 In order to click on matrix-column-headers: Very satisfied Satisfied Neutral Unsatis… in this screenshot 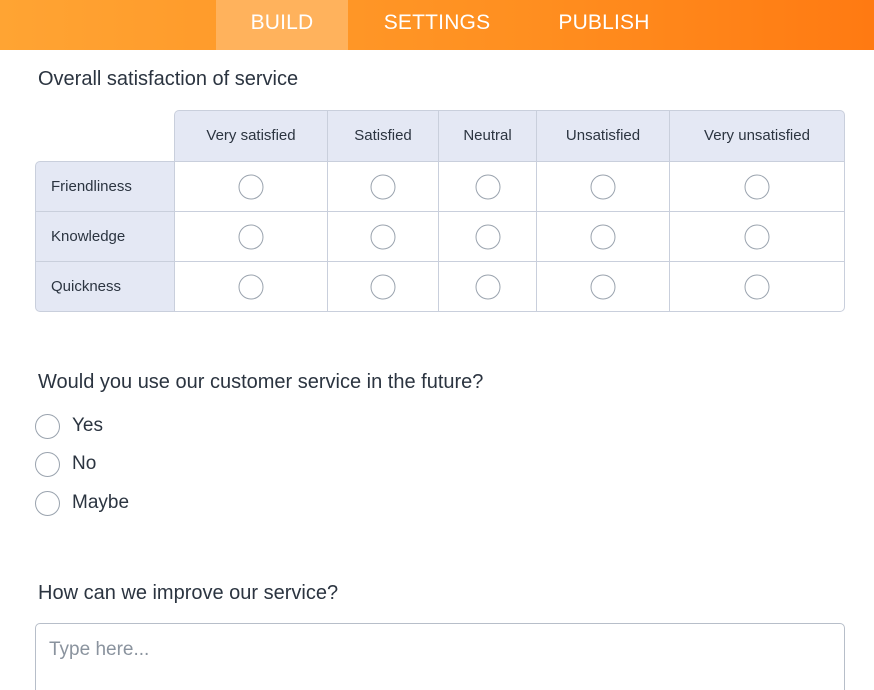, I will do `click(509, 135)`.